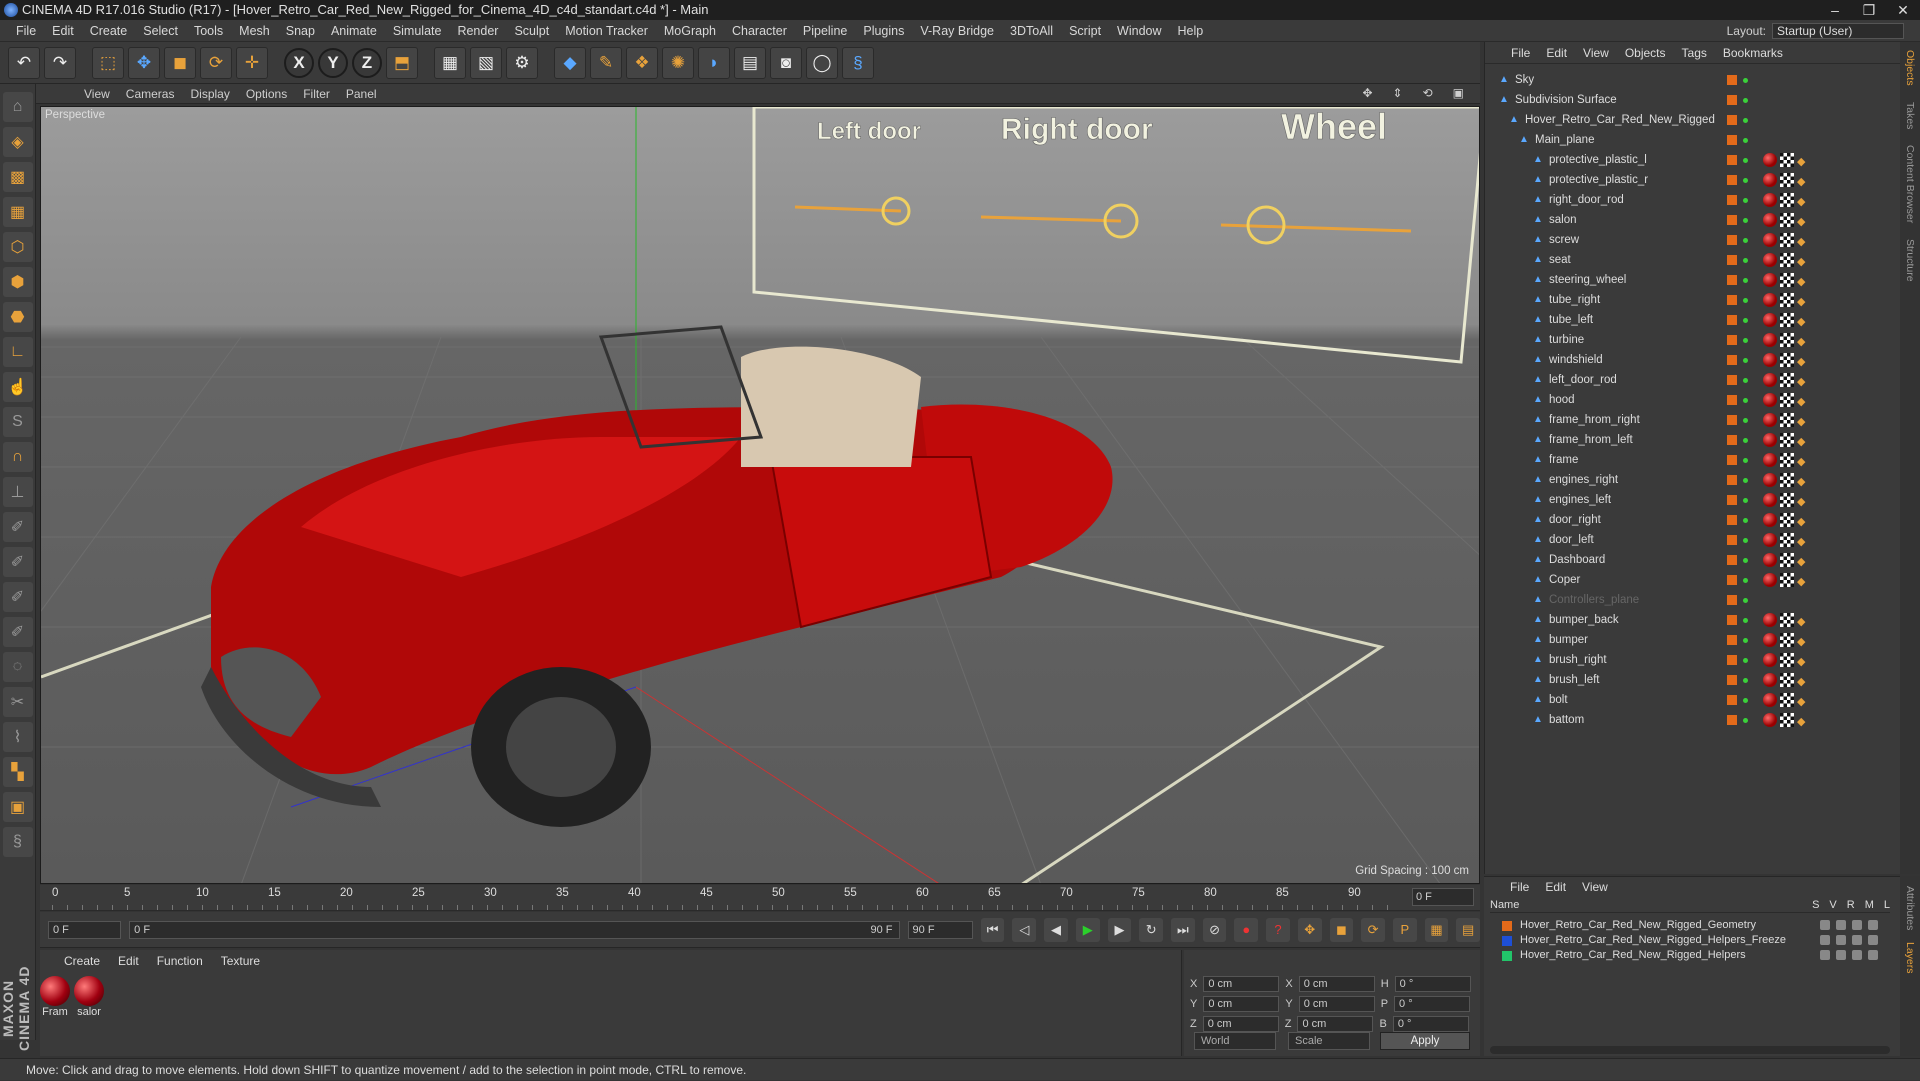 Image resolution: width=1920 pixels, height=1081 pixels. Describe the element at coordinates (1596, 53) in the screenshot. I see `obj-menu-view: View` at that location.